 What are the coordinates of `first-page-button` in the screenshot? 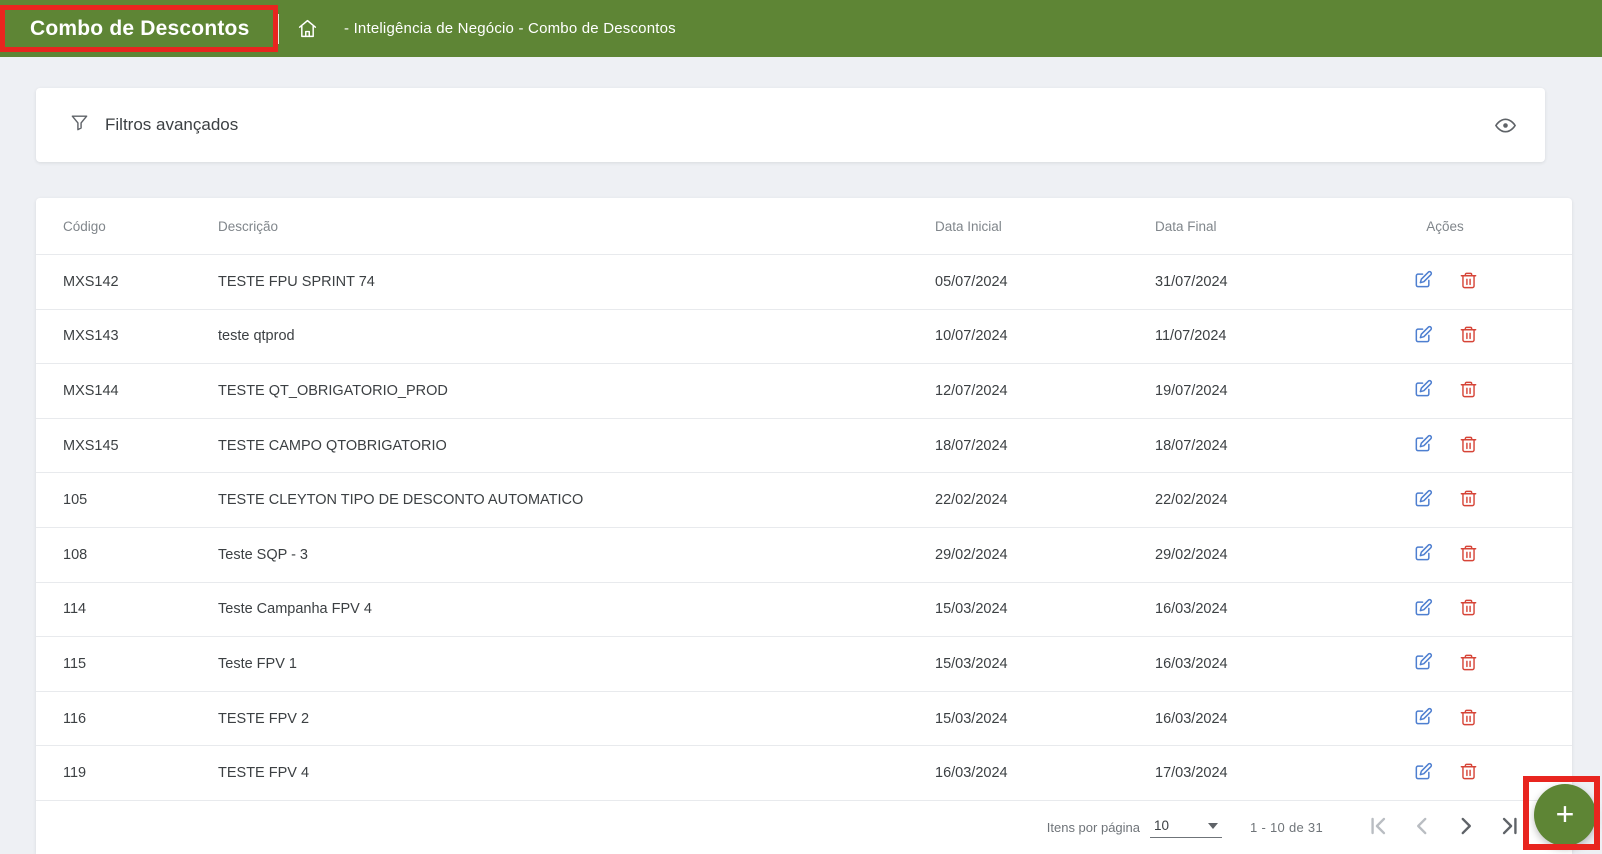 It's located at (1378, 827).